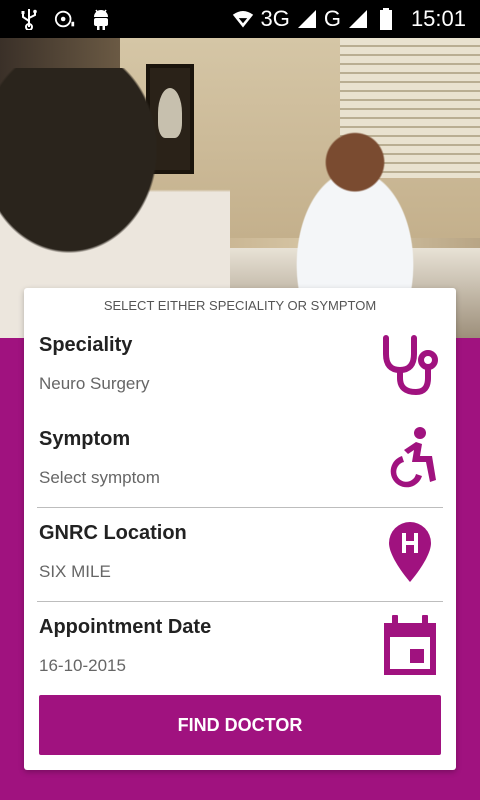 This screenshot has width=480, height=800. Describe the element at coordinates (29, 19) in the screenshot. I see `usb-icon` at that location.